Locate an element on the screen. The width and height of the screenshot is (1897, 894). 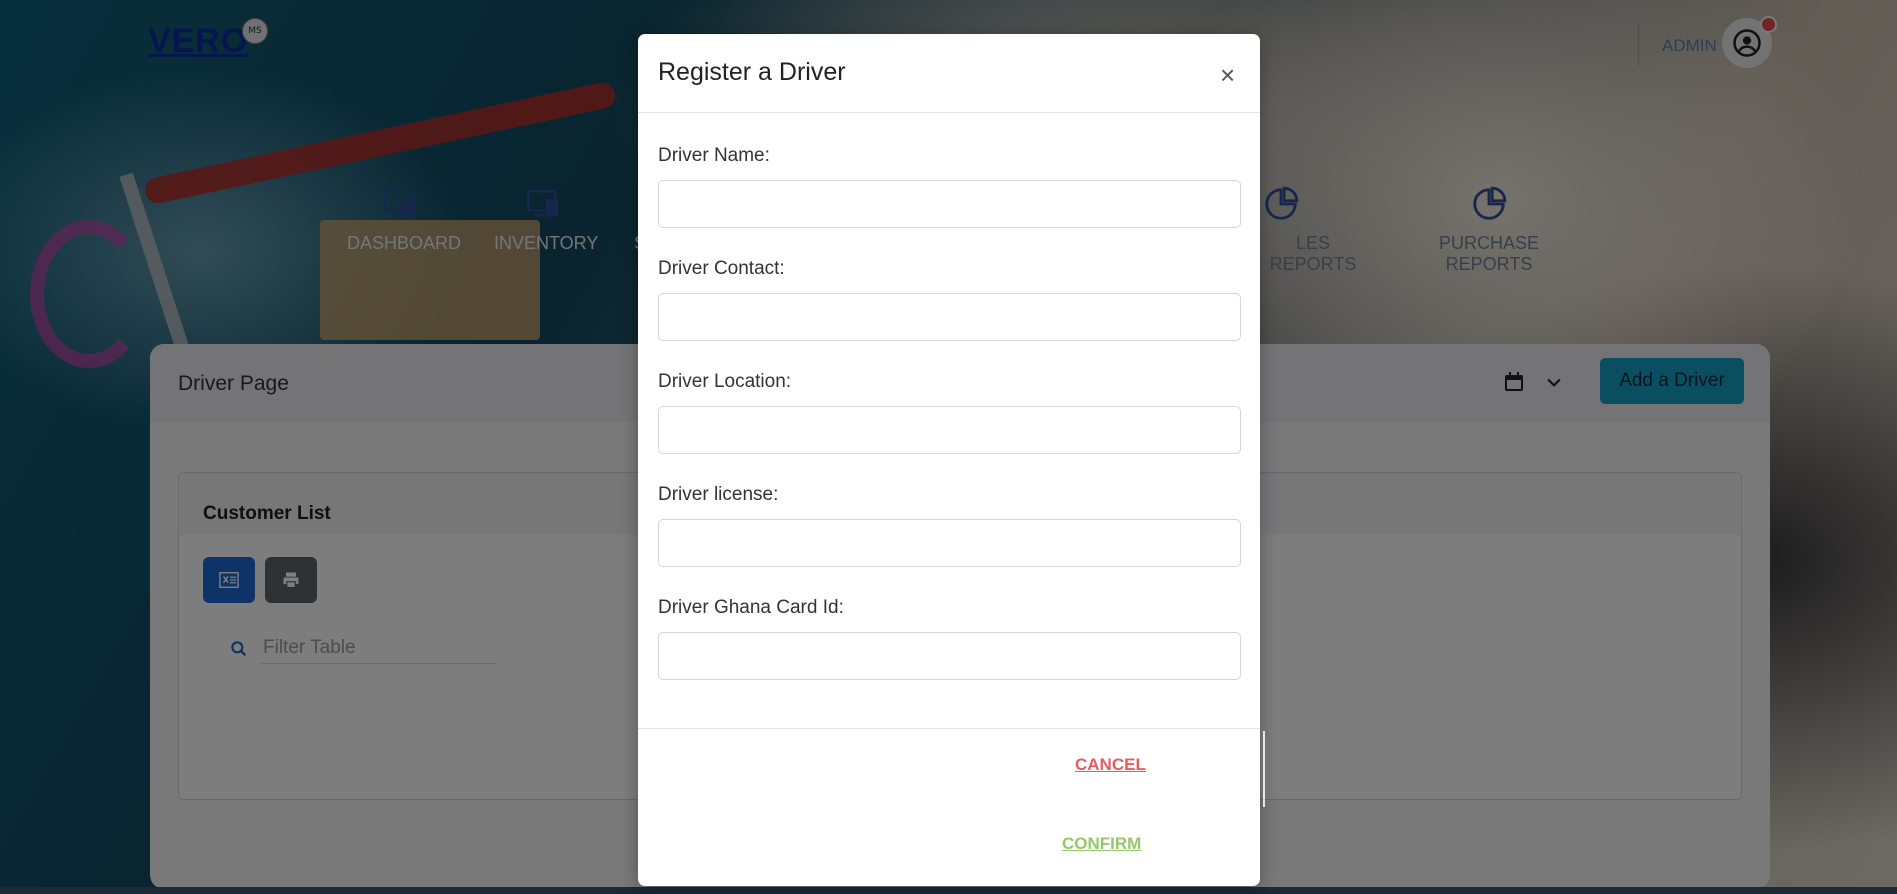
confirm-button: CONFIRM is located at coordinates (1101, 844).